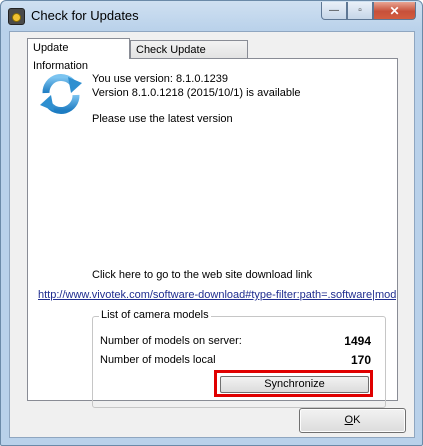 The width and height of the screenshot is (423, 446). I want to click on maximize-icon: ▫, so click(360, 10).